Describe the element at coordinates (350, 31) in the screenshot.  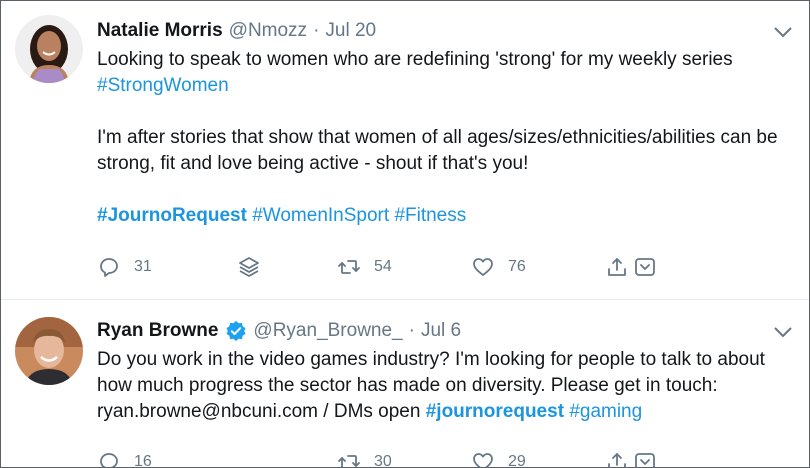
I see `tweet-date: Jul 20` at that location.